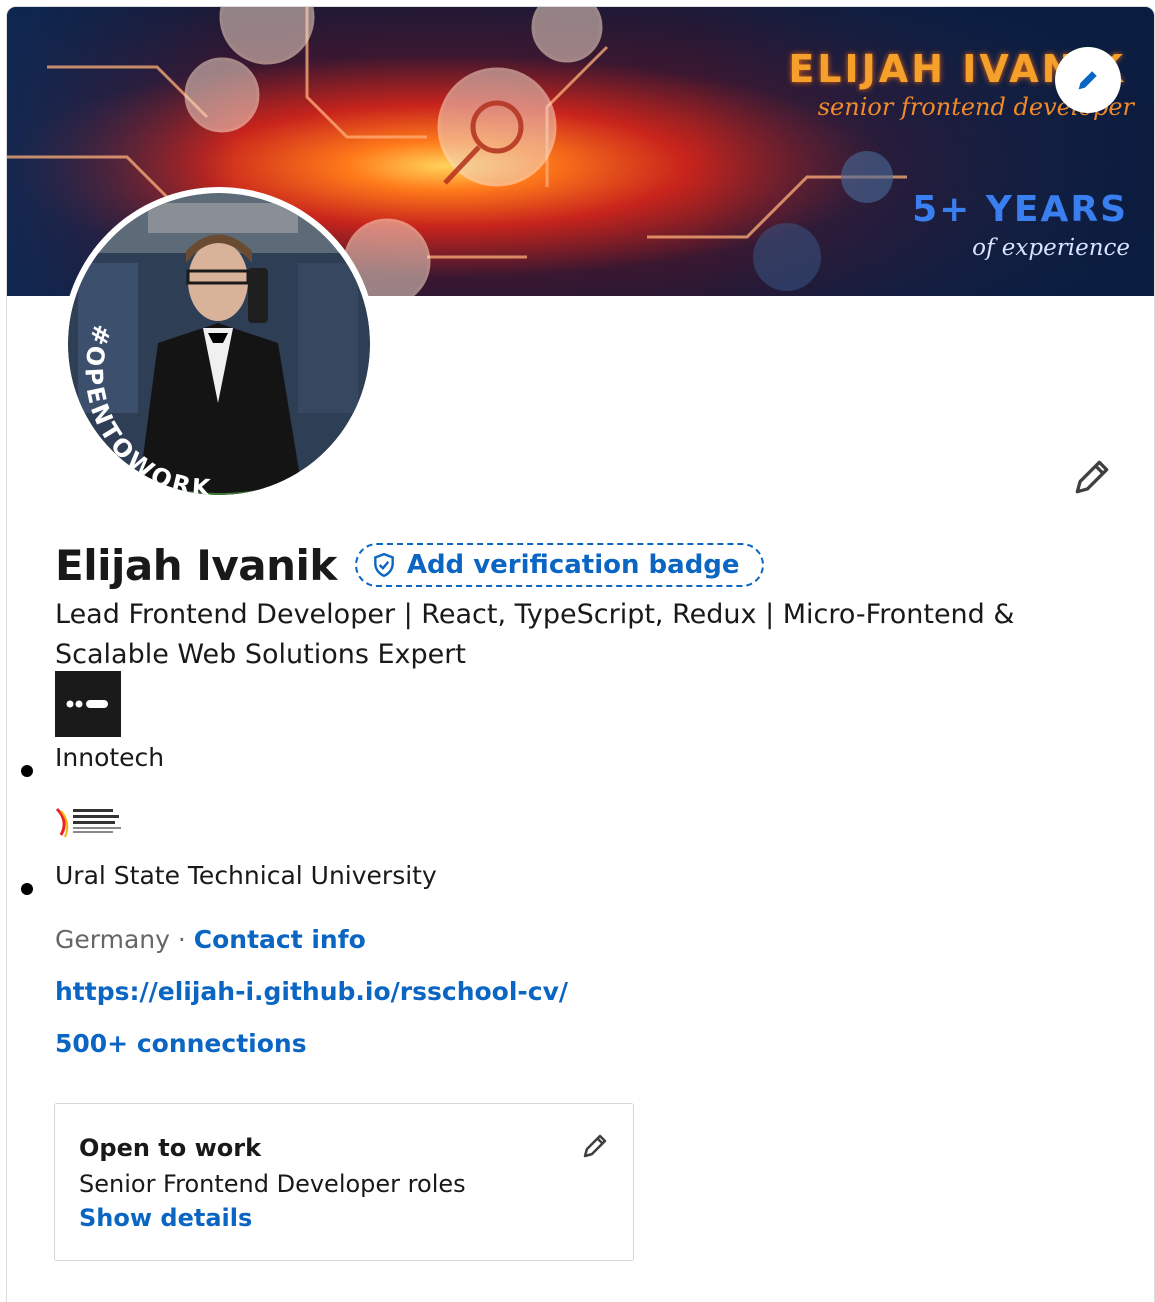 The width and height of the screenshot is (1155, 1302). I want to click on avatar-photo-image: #OPENTOWORK, so click(219, 344).